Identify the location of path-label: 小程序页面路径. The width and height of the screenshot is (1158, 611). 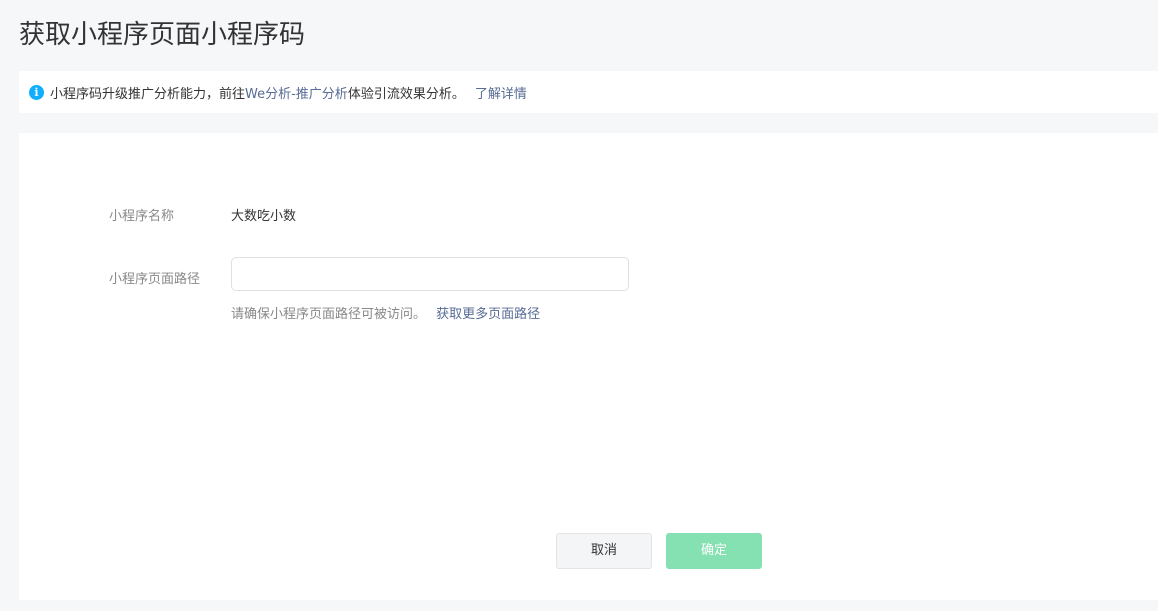
(155, 279).